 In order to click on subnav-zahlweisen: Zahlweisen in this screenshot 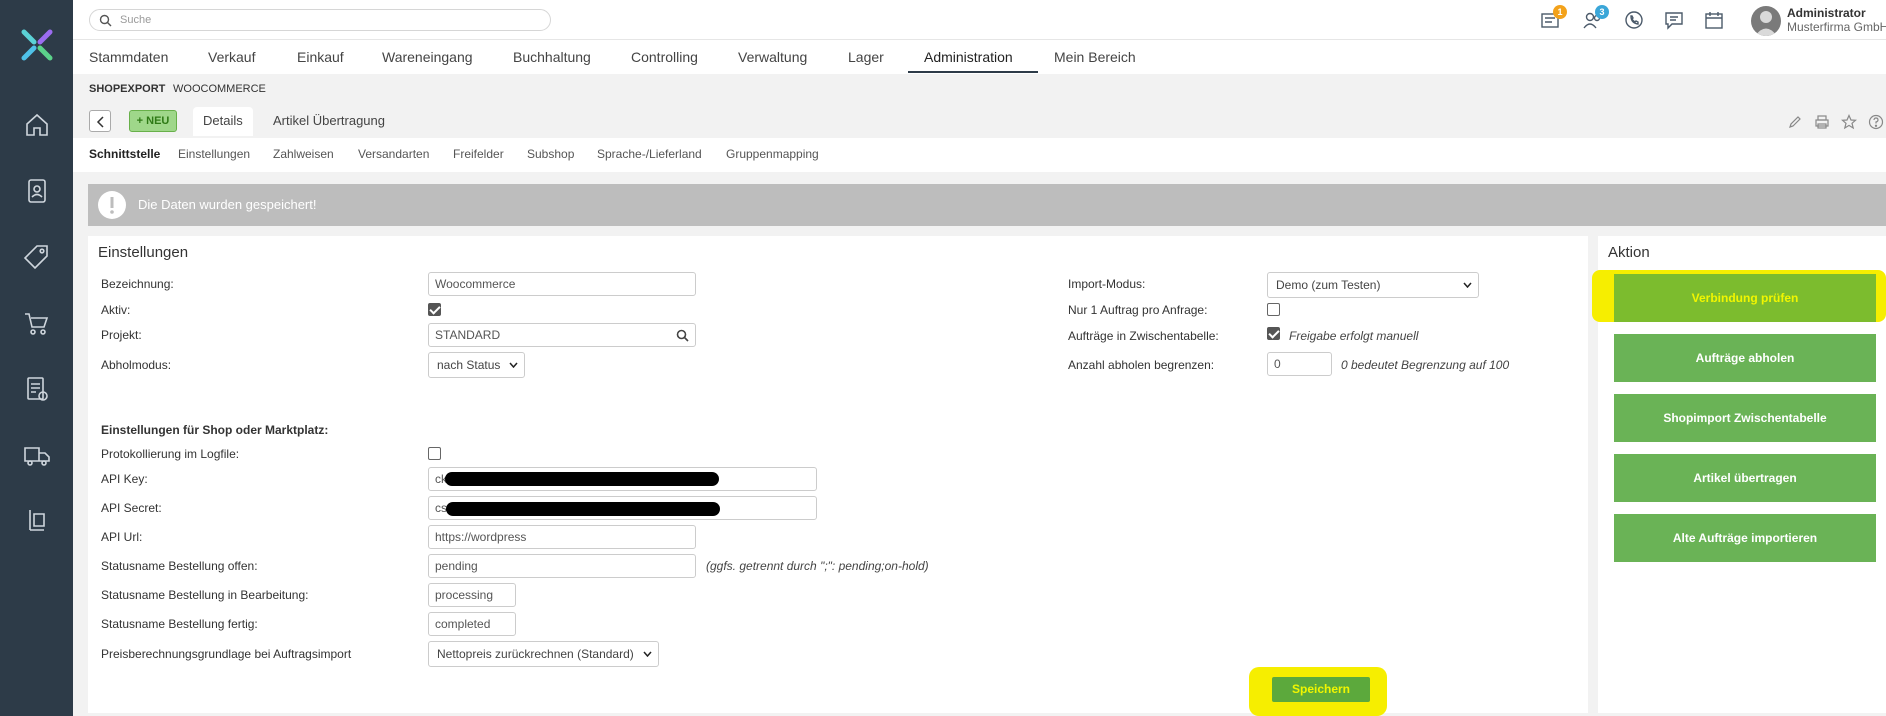, I will do `click(303, 154)`.